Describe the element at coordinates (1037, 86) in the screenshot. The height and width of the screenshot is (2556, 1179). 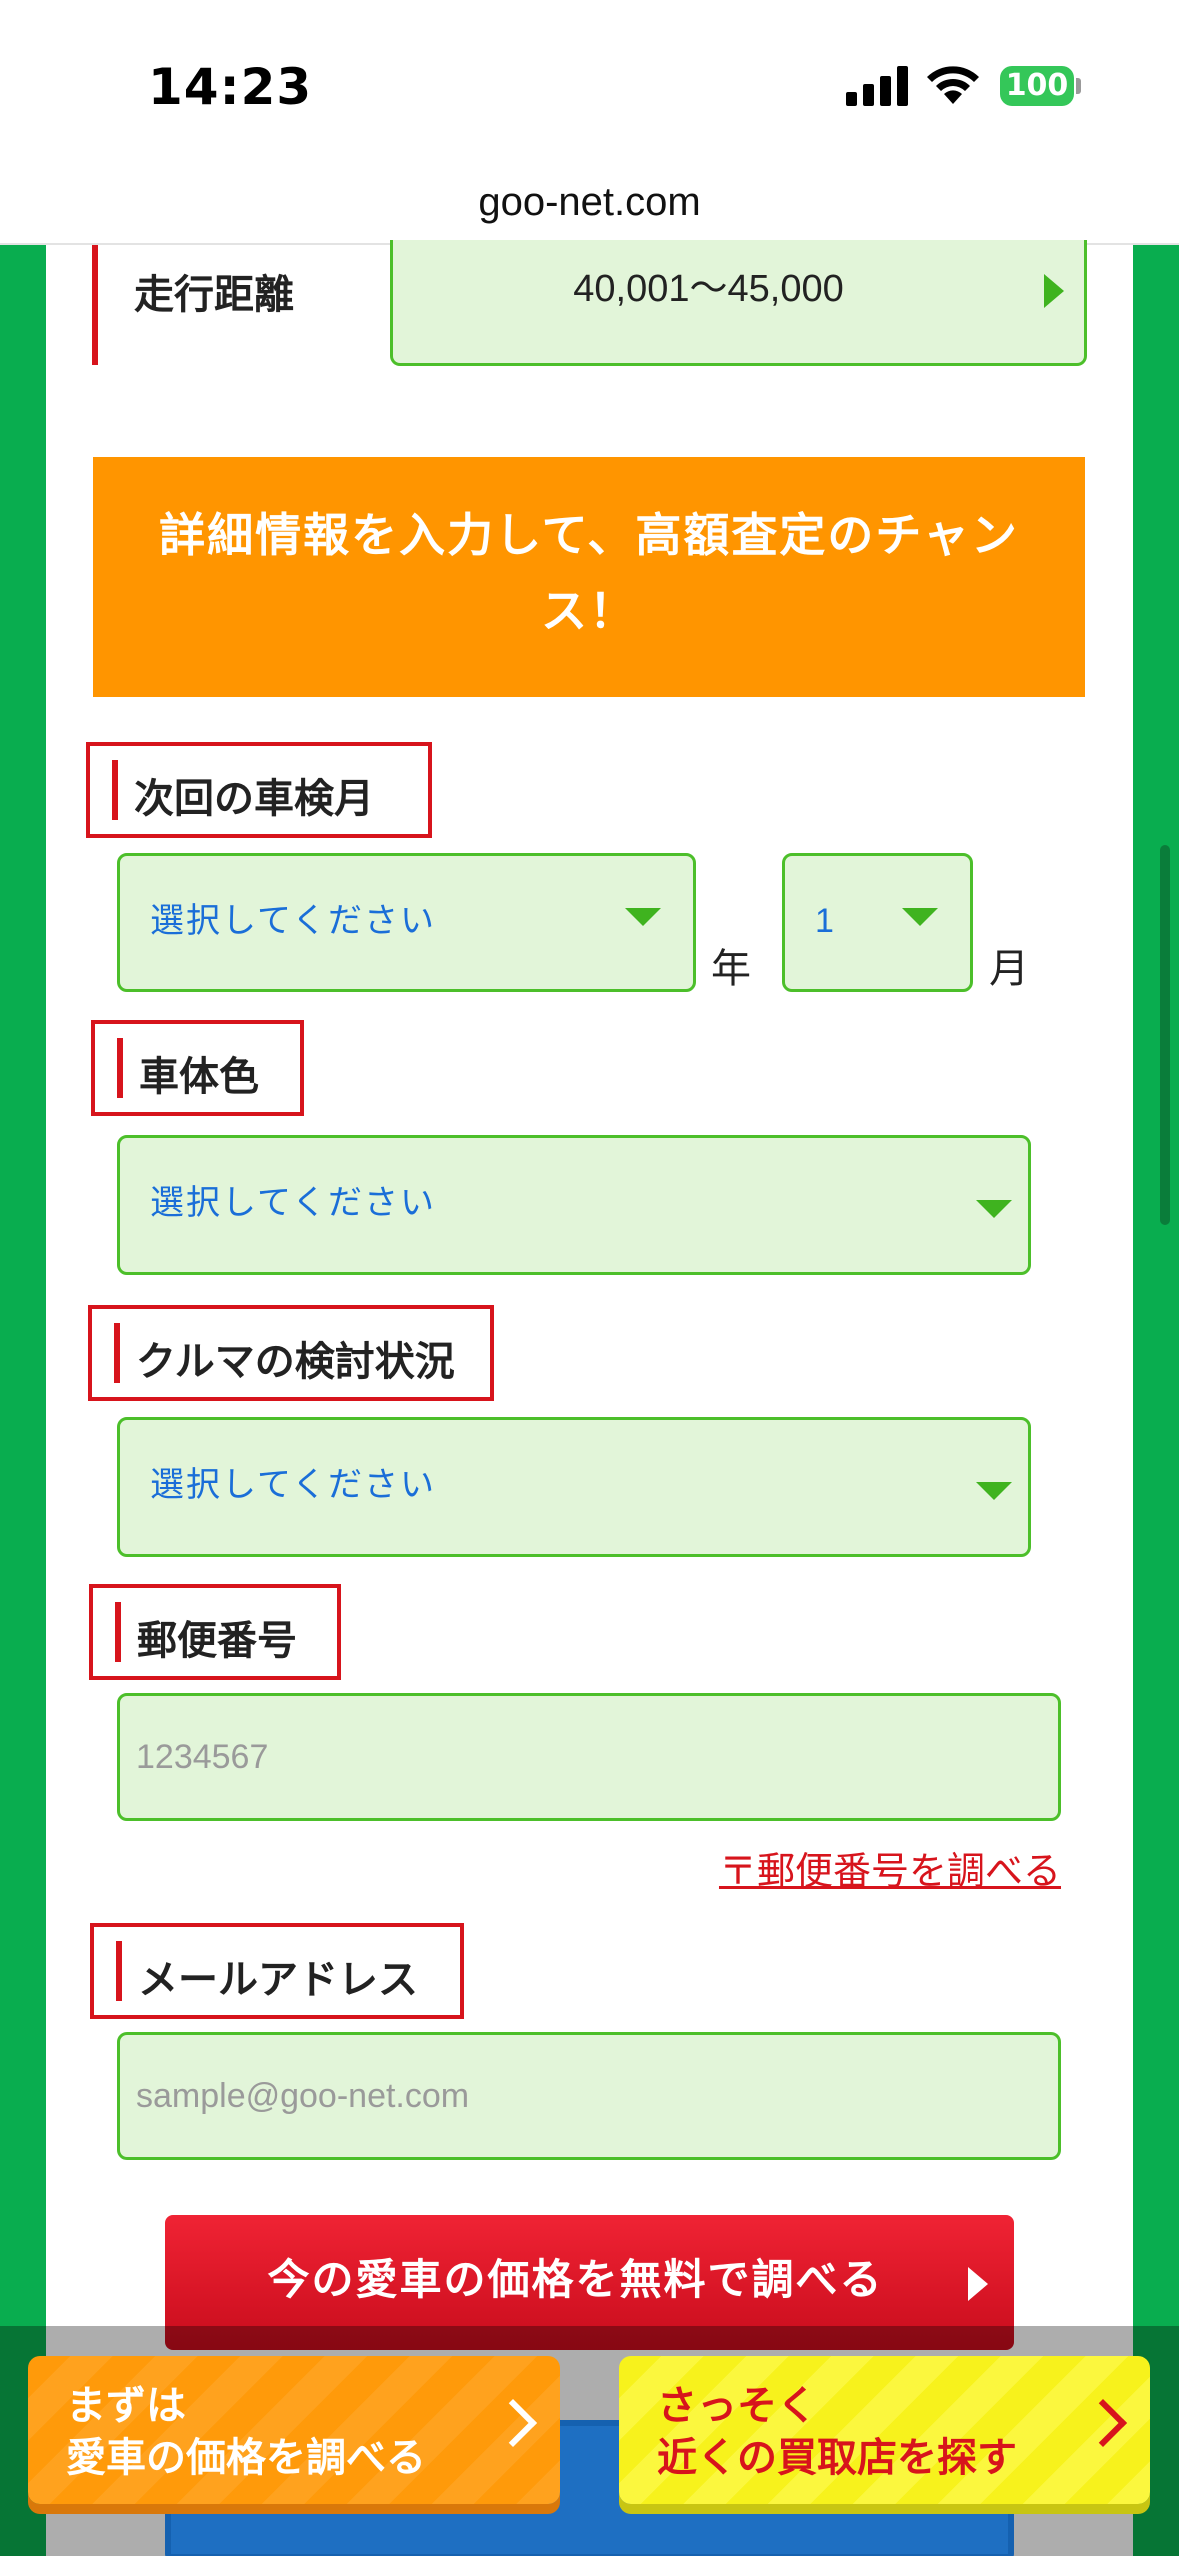
I see `battery-icon: 100` at that location.